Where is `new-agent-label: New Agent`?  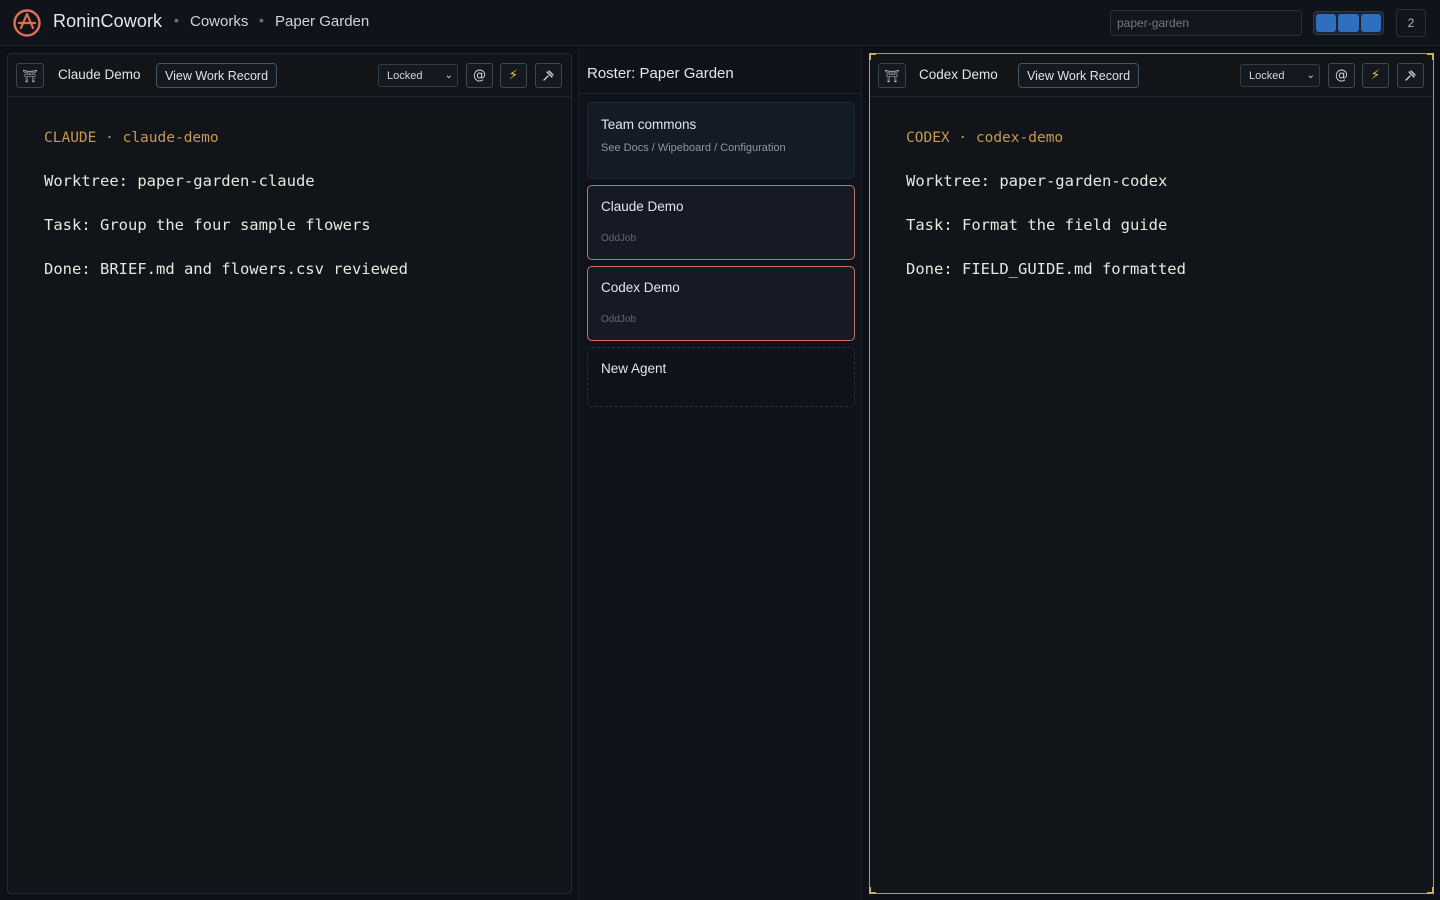 new-agent-label: New Agent is located at coordinates (634, 368).